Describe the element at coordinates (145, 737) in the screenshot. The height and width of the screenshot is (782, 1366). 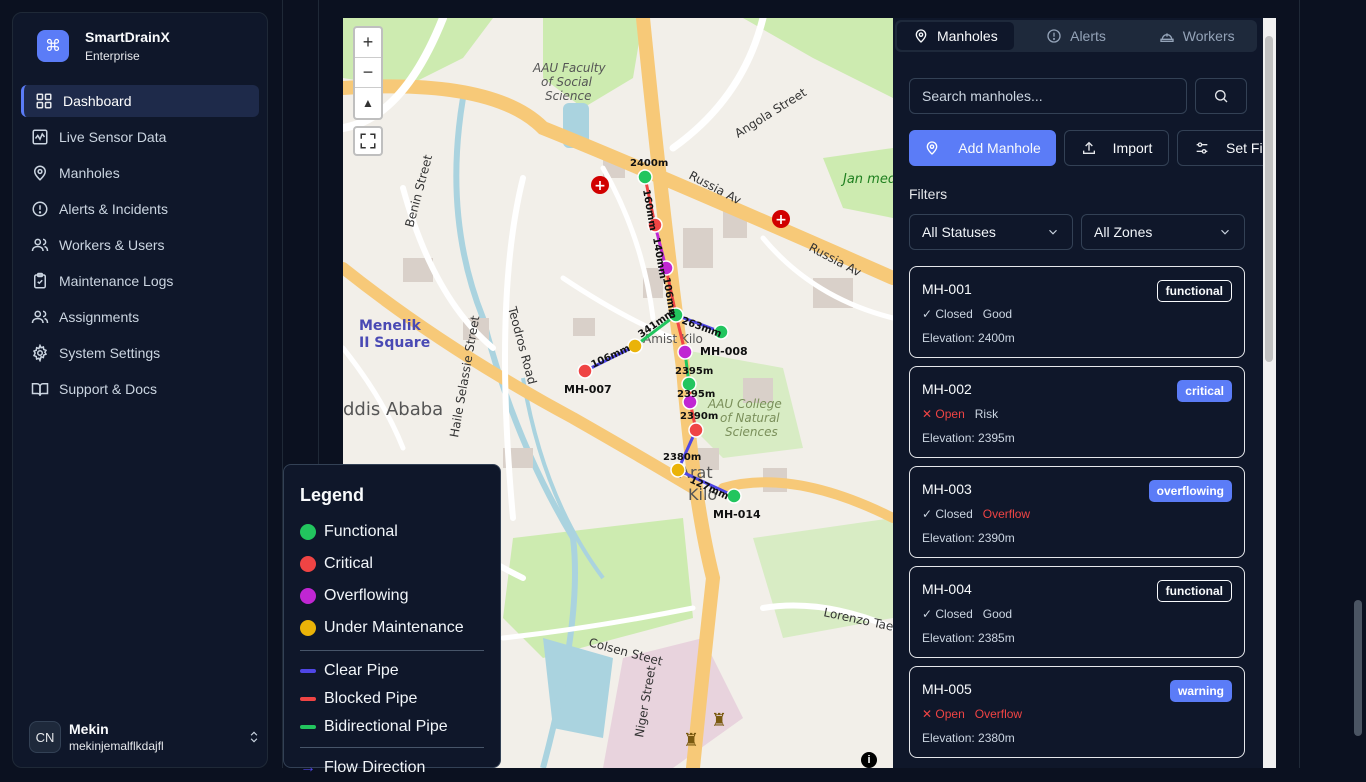
I see `user-menu: CN Mekin mekinjemalflkdajfl` at that location.